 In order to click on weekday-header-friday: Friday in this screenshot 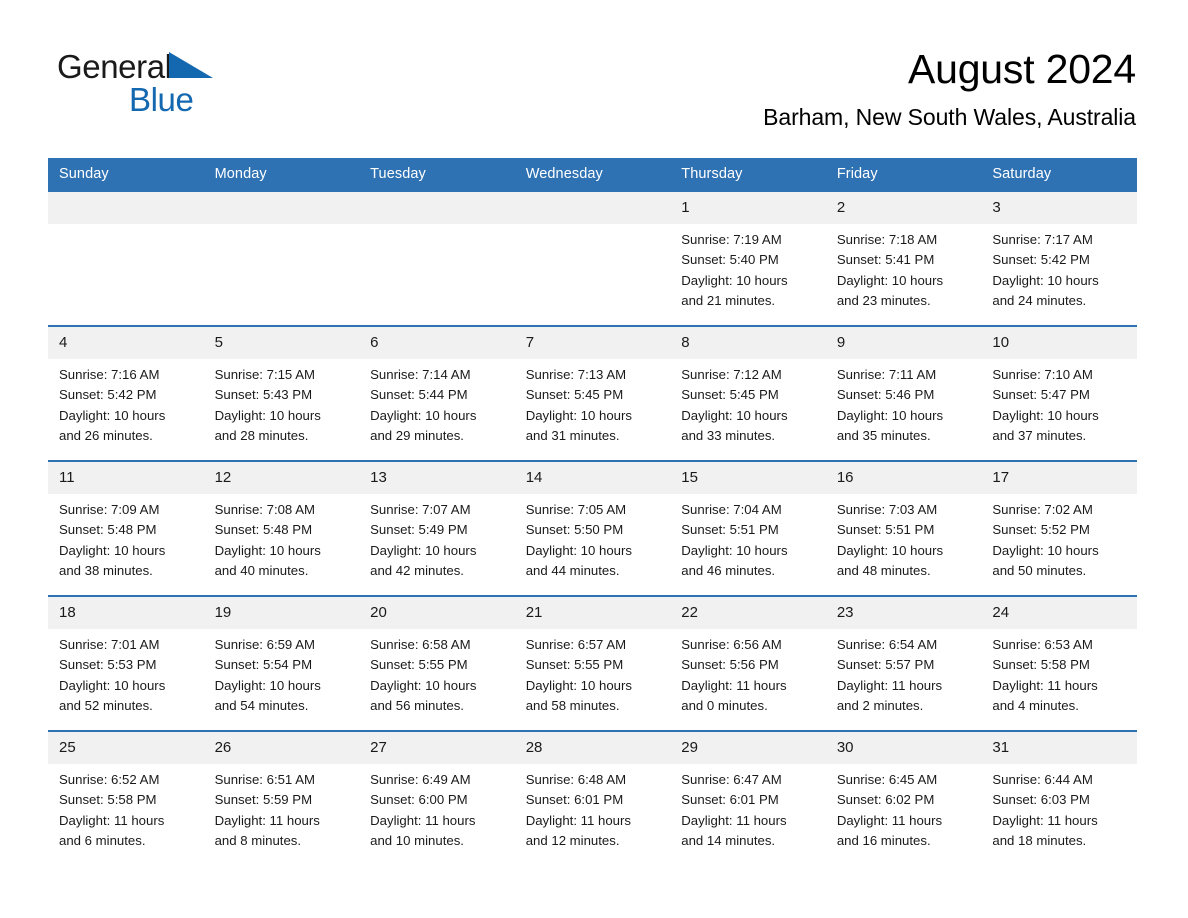, I will do `click(903, 174)`.